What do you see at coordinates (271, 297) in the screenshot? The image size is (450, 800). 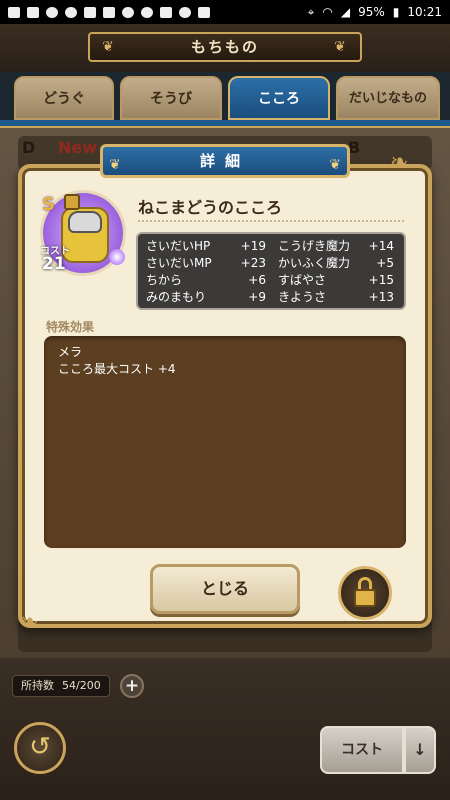 I see `stat-row: みのまもり +9 きようさ +13` at bounding box center [271, 297].